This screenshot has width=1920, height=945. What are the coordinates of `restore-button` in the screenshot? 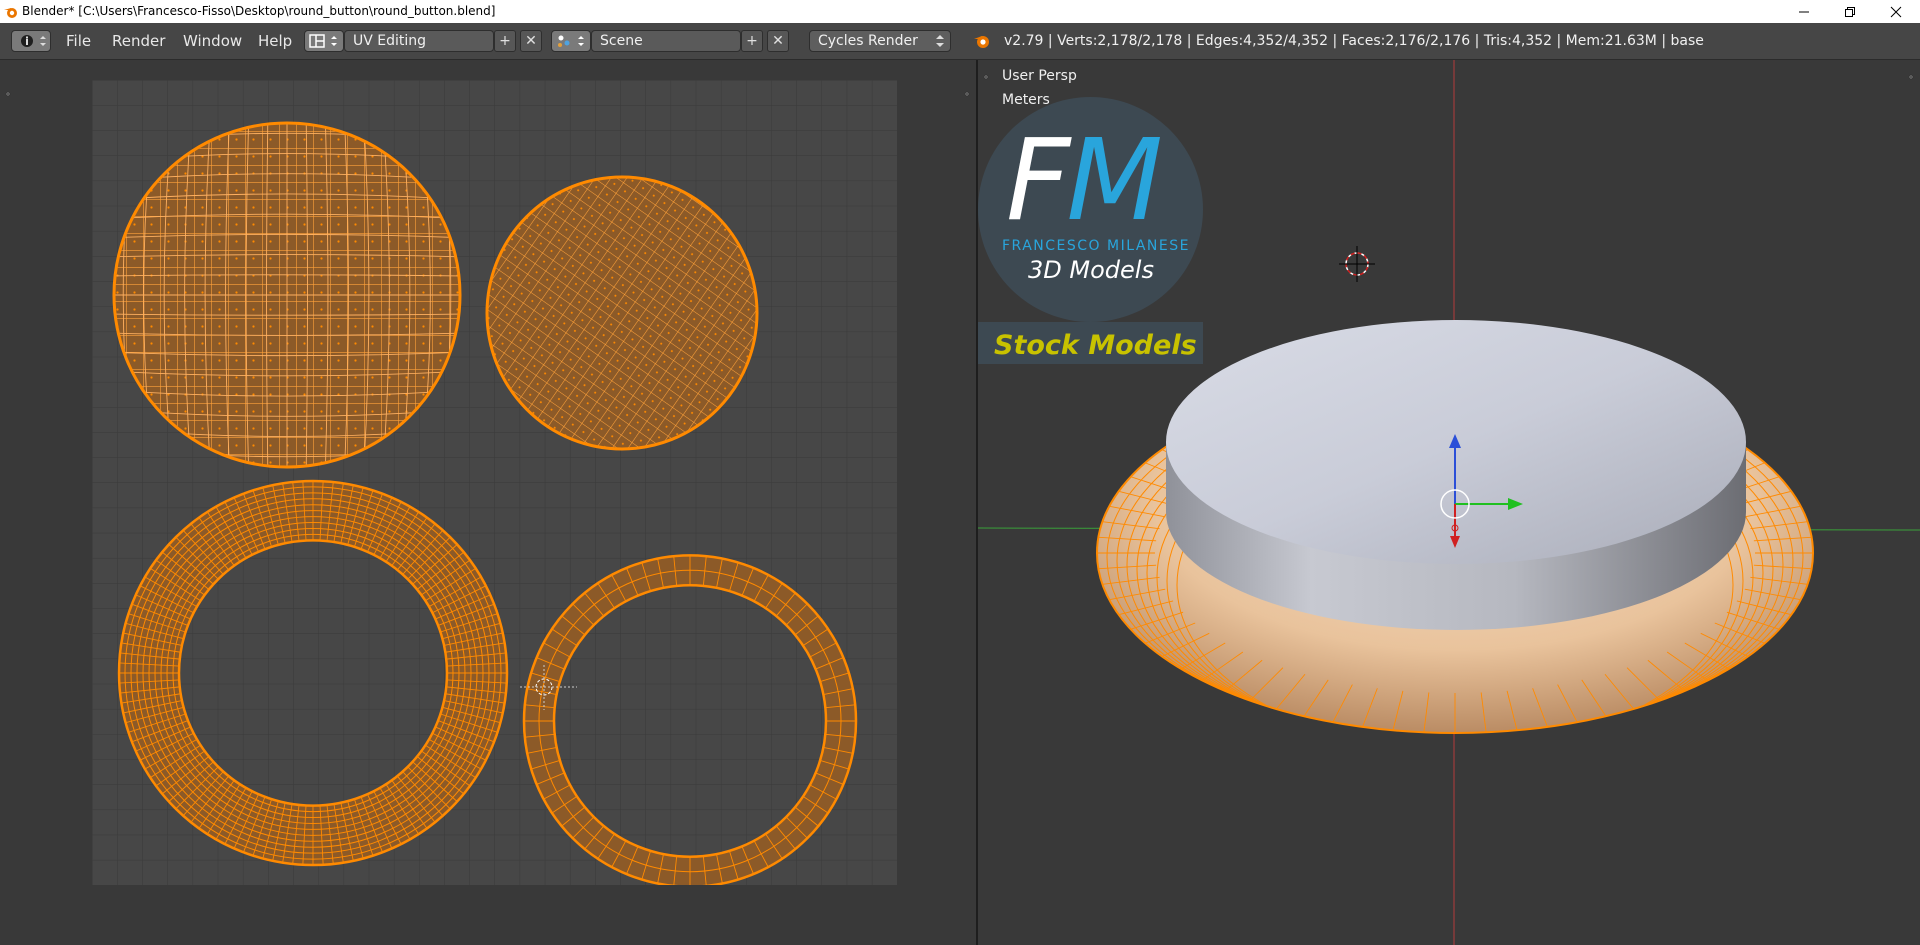 It's located at (1850, 11).